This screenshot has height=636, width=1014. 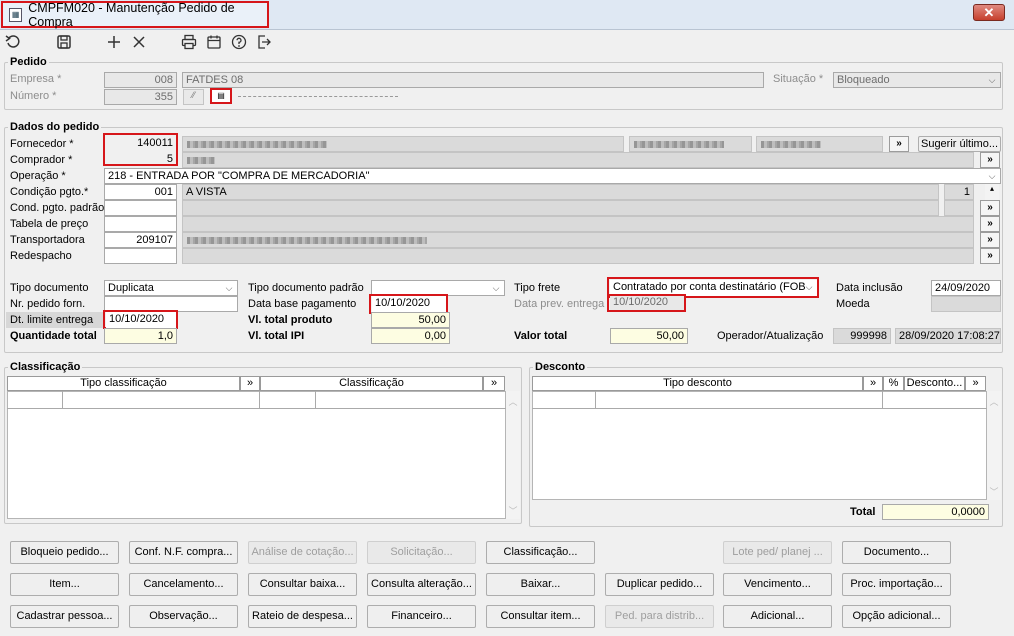 What do you see at coordinates (578, 160) in the screenshot?
I see `comprador-name-field` at bounding box center [578, 160].